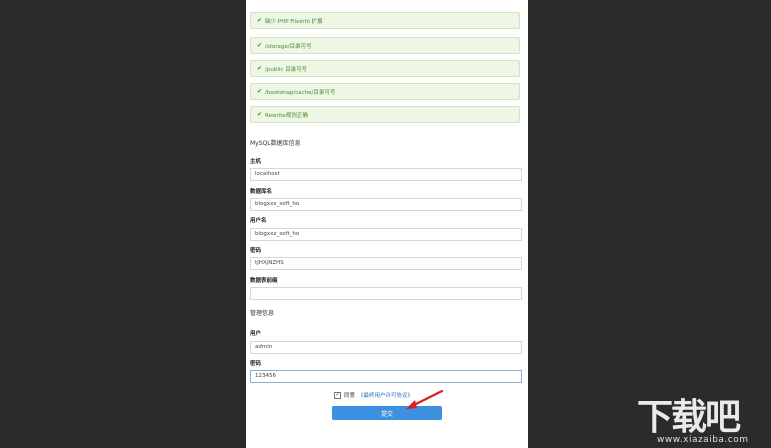 The width and height of the screenshot is (771, 448). Describe the element at coordinates (385, 68) in the screenshot. I see `check-public: ✔ /public 目录可写` at that location.